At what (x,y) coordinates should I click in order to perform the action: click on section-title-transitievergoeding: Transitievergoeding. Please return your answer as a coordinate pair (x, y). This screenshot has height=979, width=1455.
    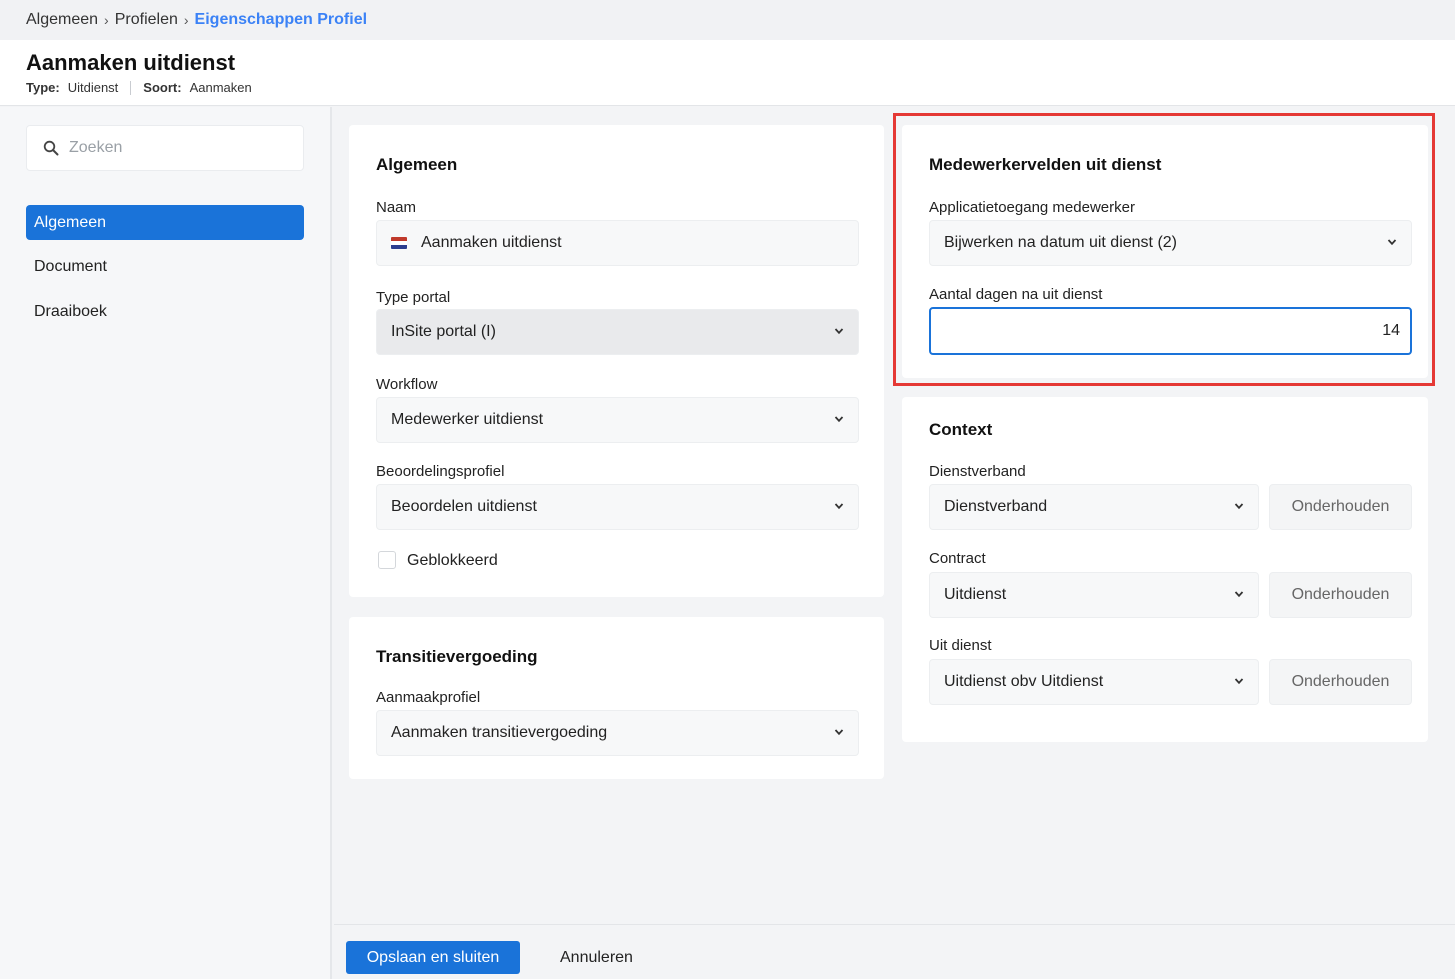
    Looking at the image, I should click on (457, 656).